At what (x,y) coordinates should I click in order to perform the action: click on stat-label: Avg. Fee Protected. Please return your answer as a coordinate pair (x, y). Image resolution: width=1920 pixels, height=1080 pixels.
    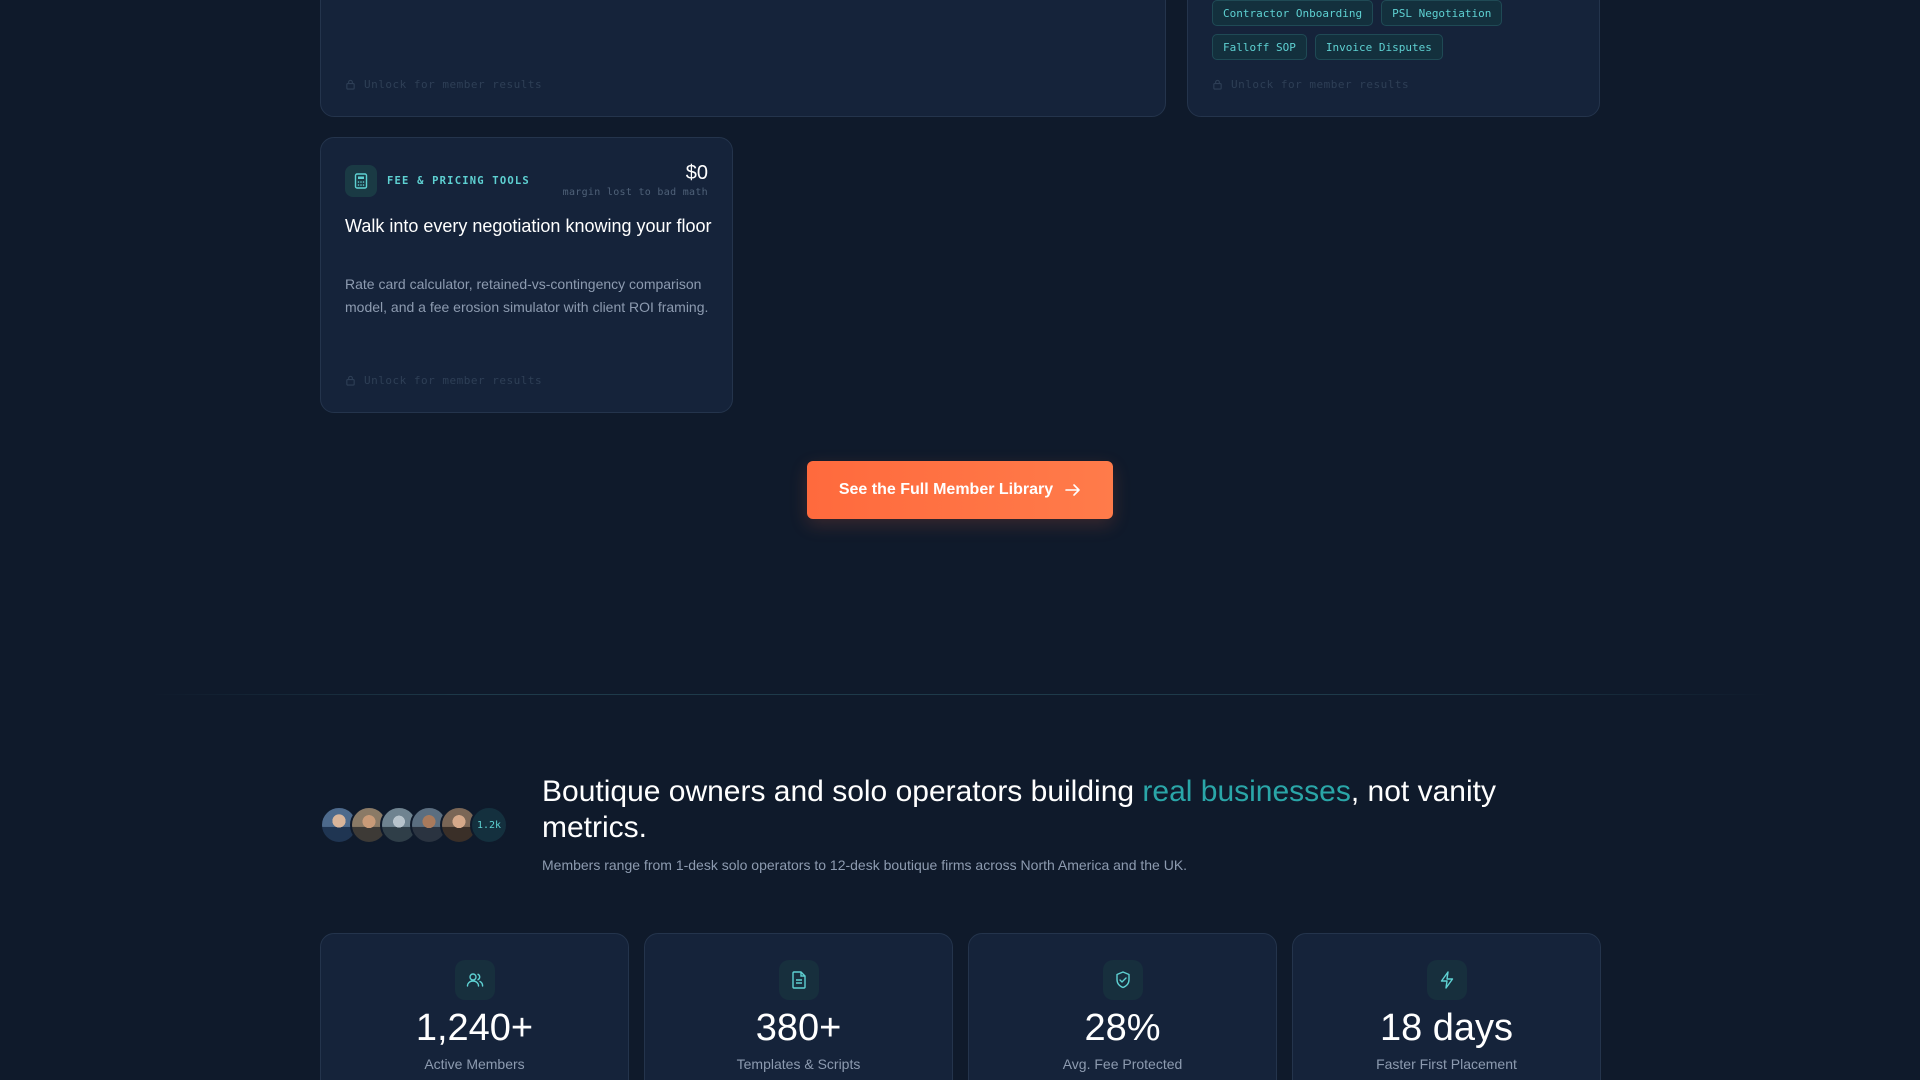
    Looking at the image, I should click on (1122, 1064).